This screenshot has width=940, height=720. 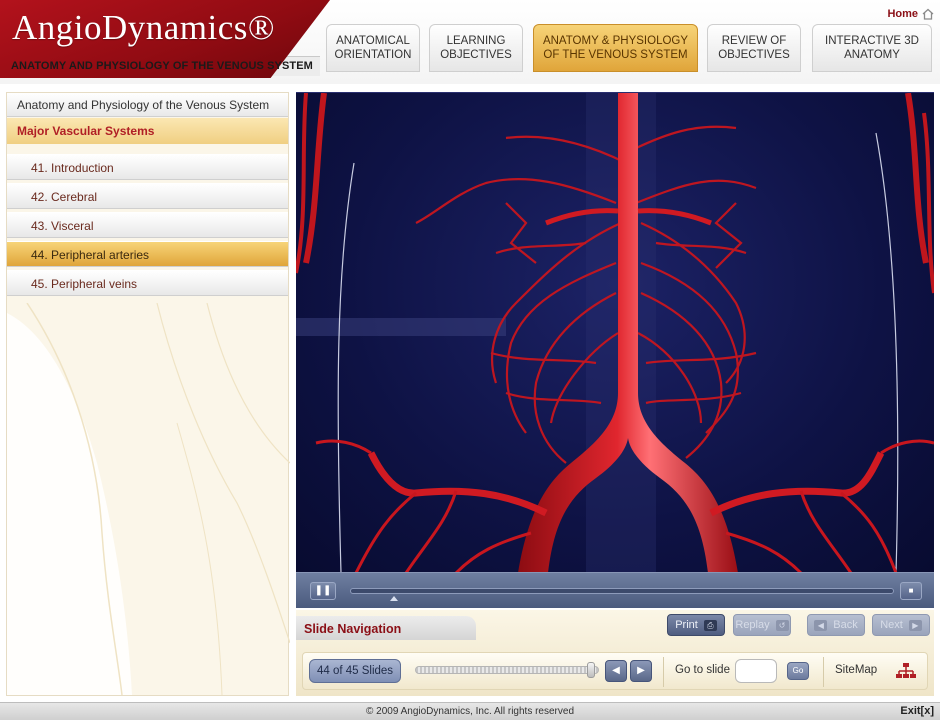 I want to click on stop-button: ■, so click(x=911, y=591).